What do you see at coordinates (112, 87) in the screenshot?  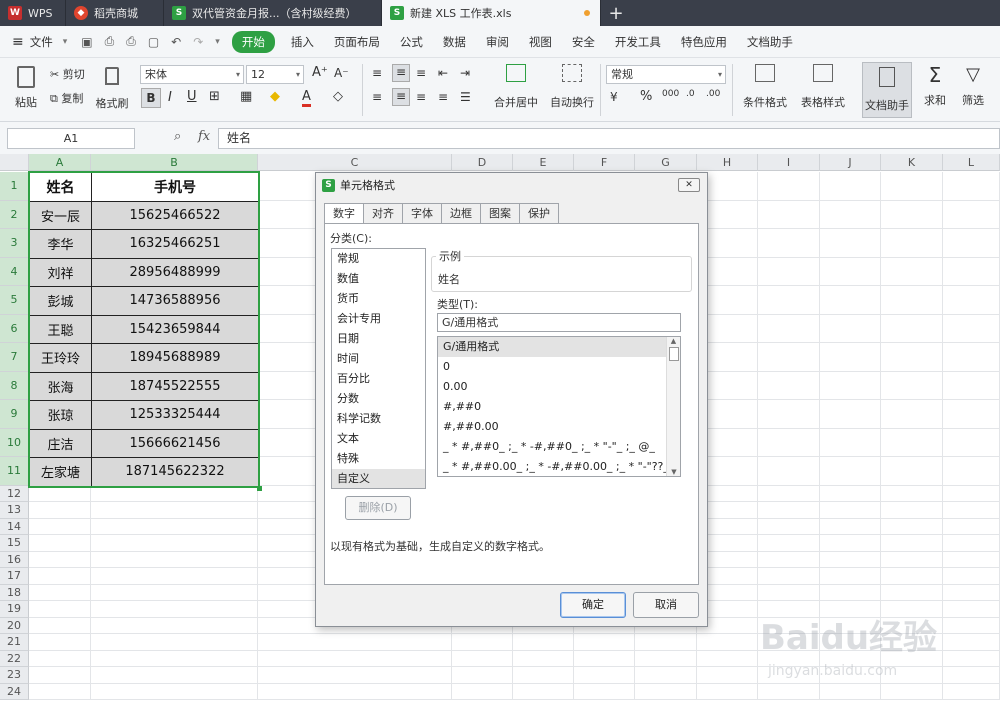 I see `format-painter-button: 格式刷` at bounding box center [112, 87].